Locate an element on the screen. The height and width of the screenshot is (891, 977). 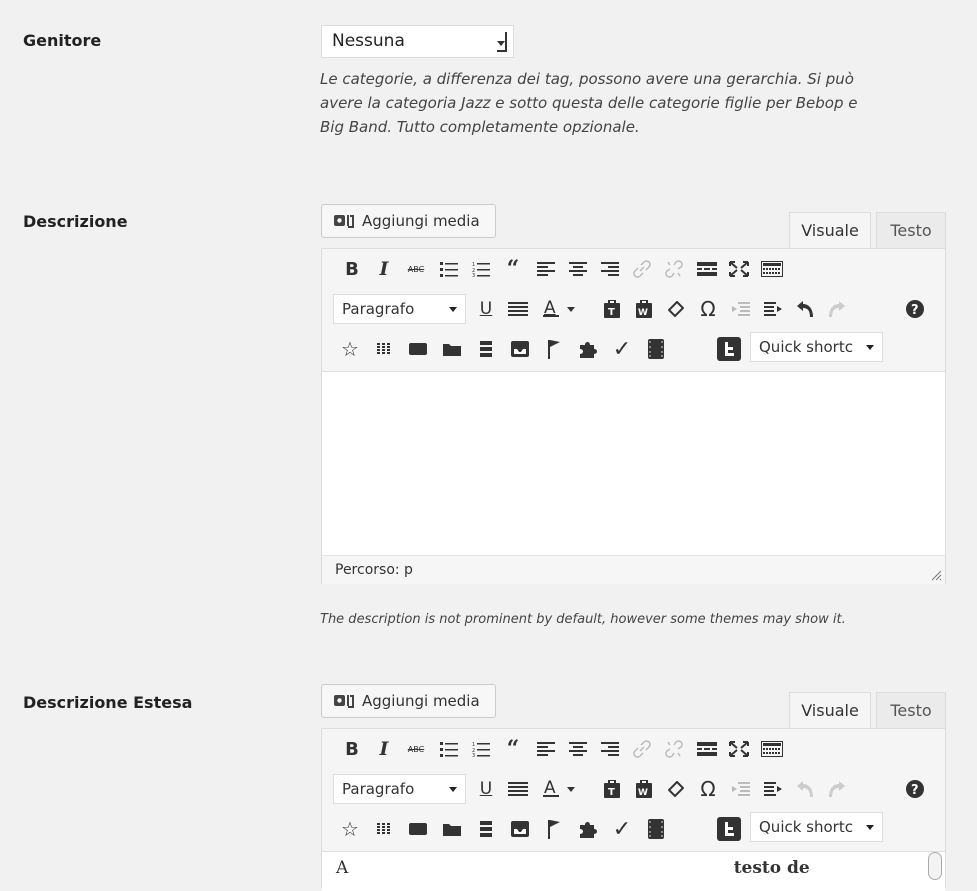
extended-content-area: A testo de is located at coordinates (633, 871).